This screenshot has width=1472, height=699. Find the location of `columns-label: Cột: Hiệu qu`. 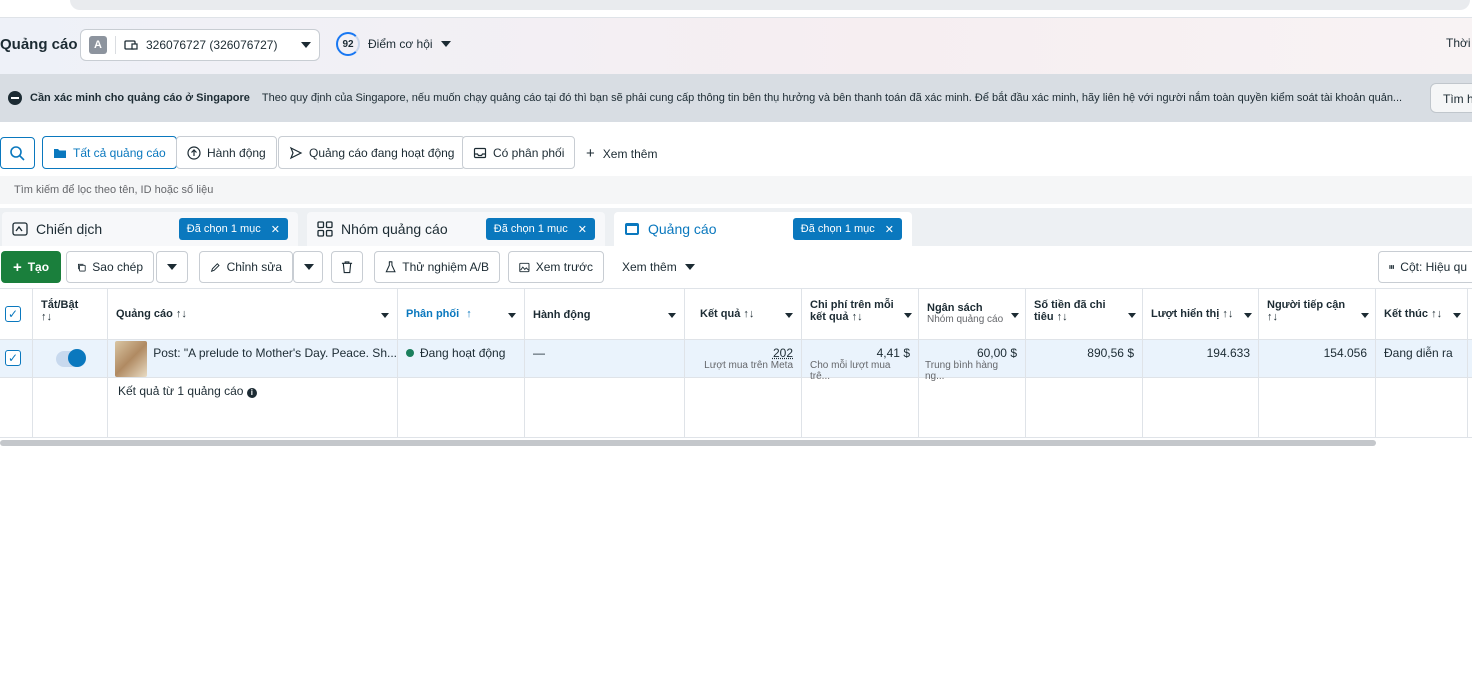

columns-label: Cột: Hiệu qu is located at coordinates (1433, 267).